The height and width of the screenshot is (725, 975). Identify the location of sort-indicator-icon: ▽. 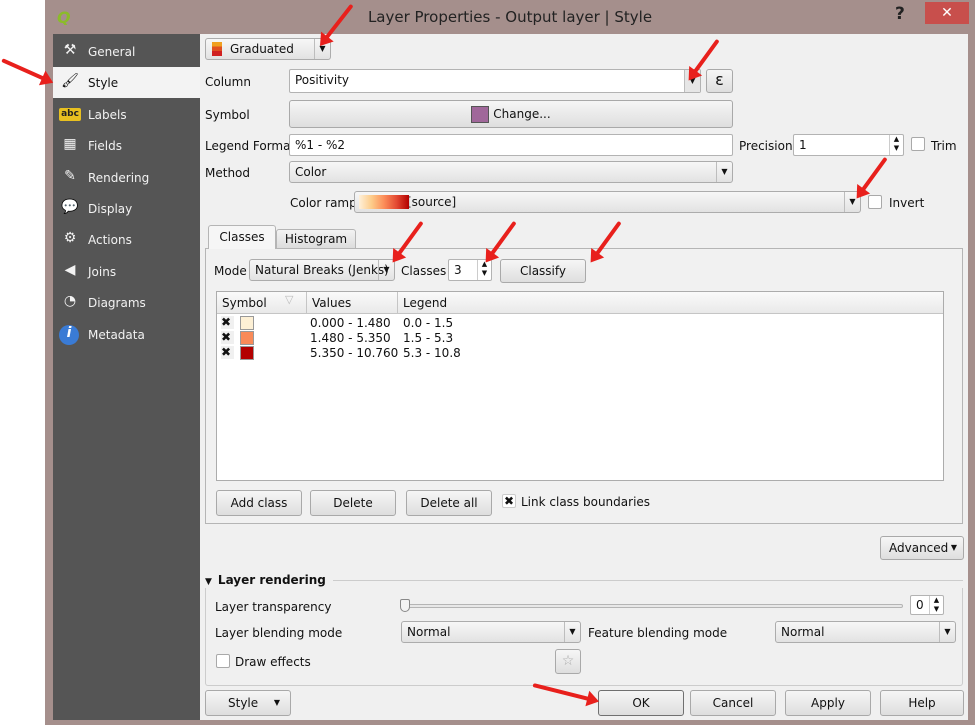
(289, 299).